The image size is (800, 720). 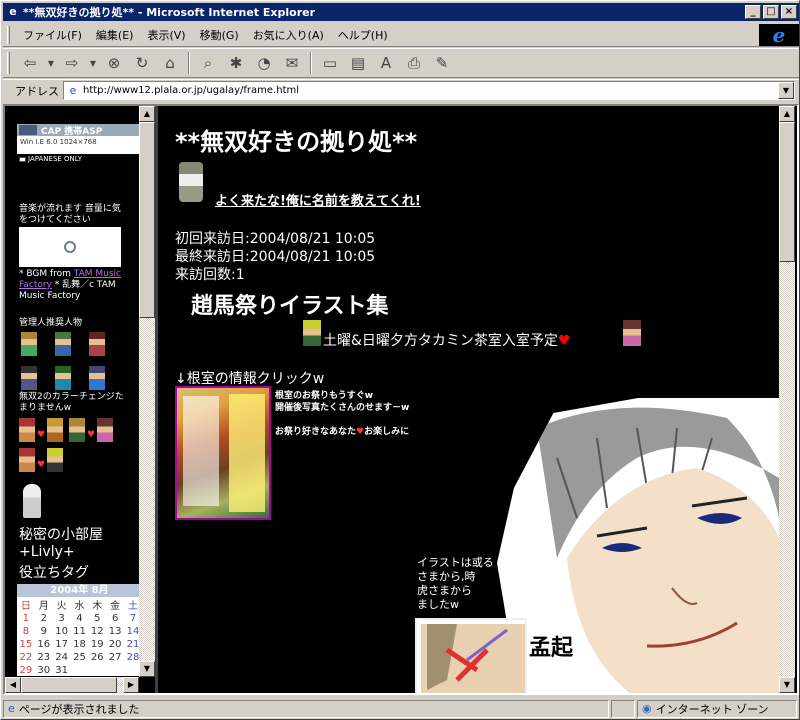 What do you see at coordinates (62, 657) in the screenshot?
I see `calendar-day: 24` at bounding box center [62, 657].